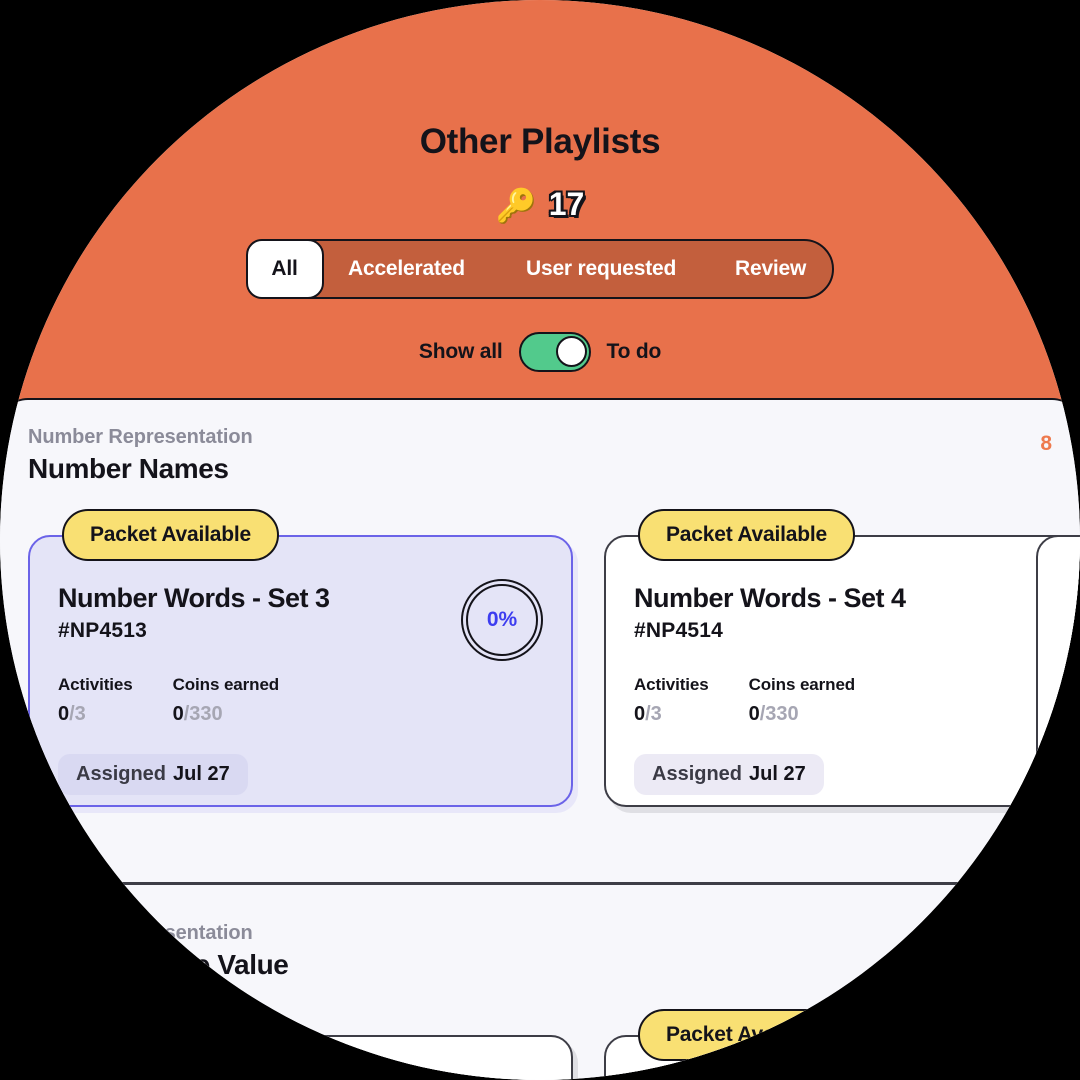 Image resolution: width=1080 pixels, height=1080 pixels. Describe the element at coordinates (678, 630) in the screenshot. I see `card-code: #NP4514` at that location.